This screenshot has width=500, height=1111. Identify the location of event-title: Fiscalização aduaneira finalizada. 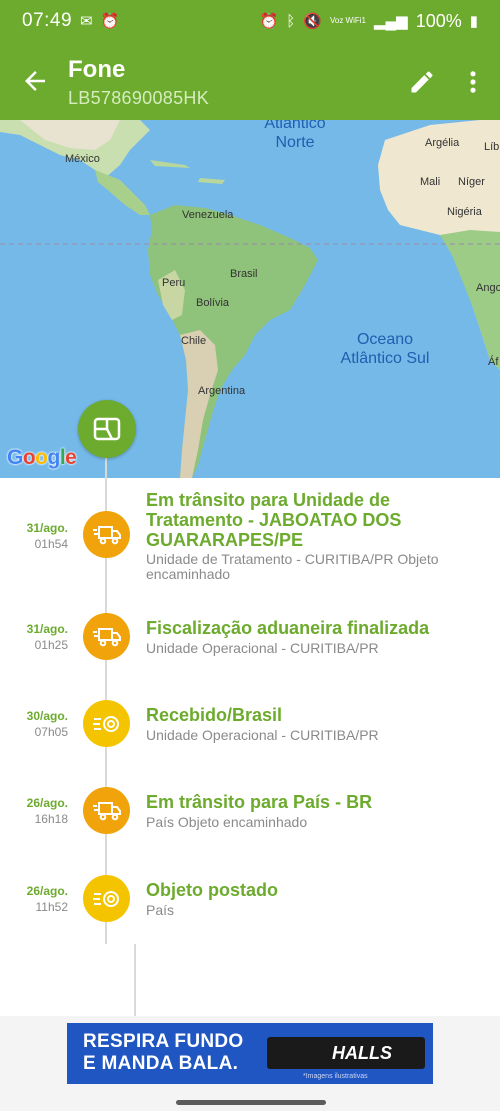
(288, 628).